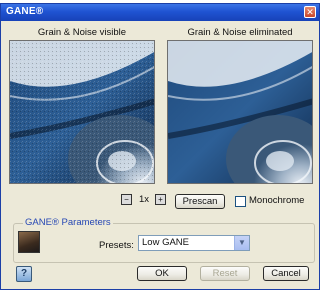  What do you see at coordinates (225, 273) in the screenshot?
I see `reset-button: Reset` at bounding box center [225, 273].